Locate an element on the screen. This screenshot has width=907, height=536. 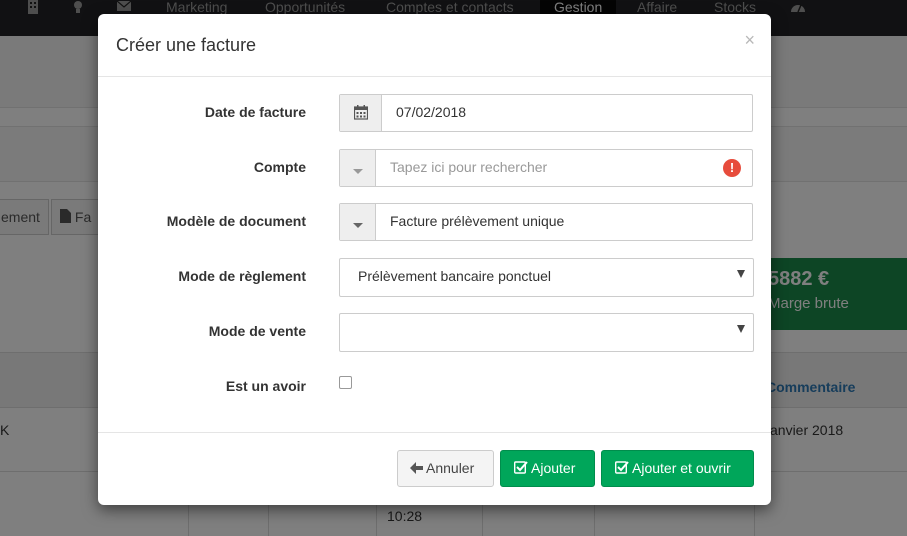
compte-dropdown-toggle is located at coordinates (358, 168).